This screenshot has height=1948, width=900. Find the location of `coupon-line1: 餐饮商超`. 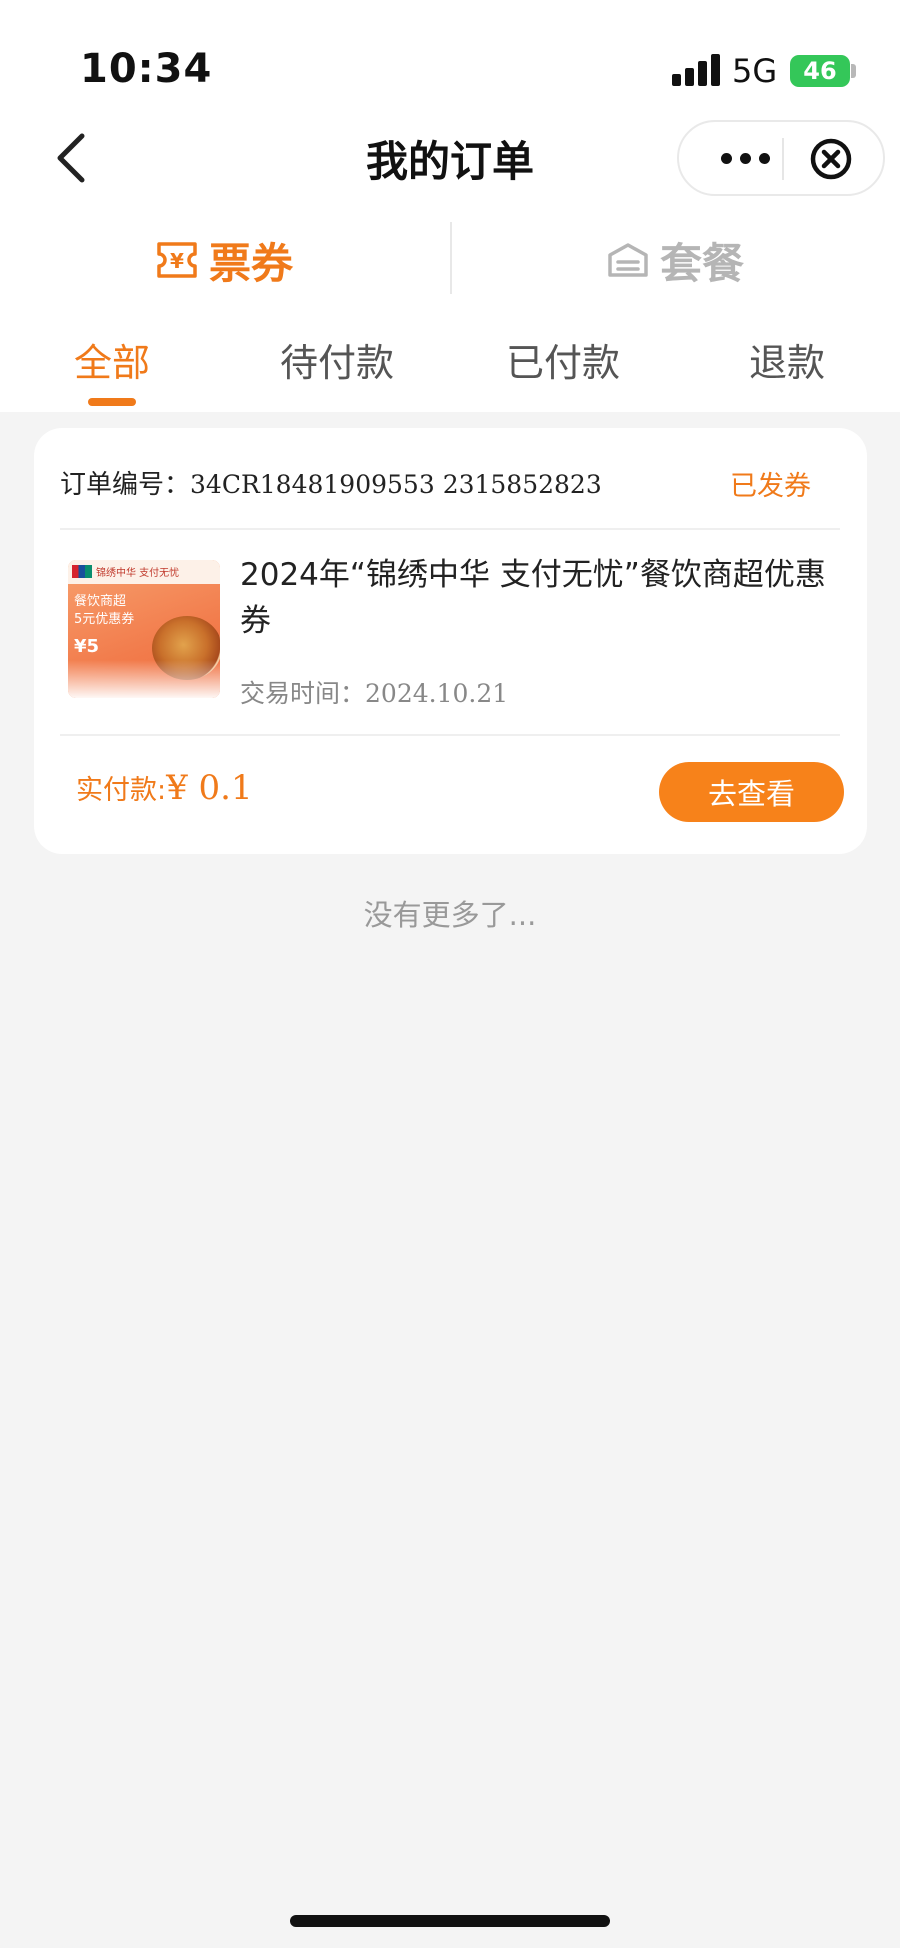

coupon-line1: 餐饮商超 is located at coordinates (100, 601).